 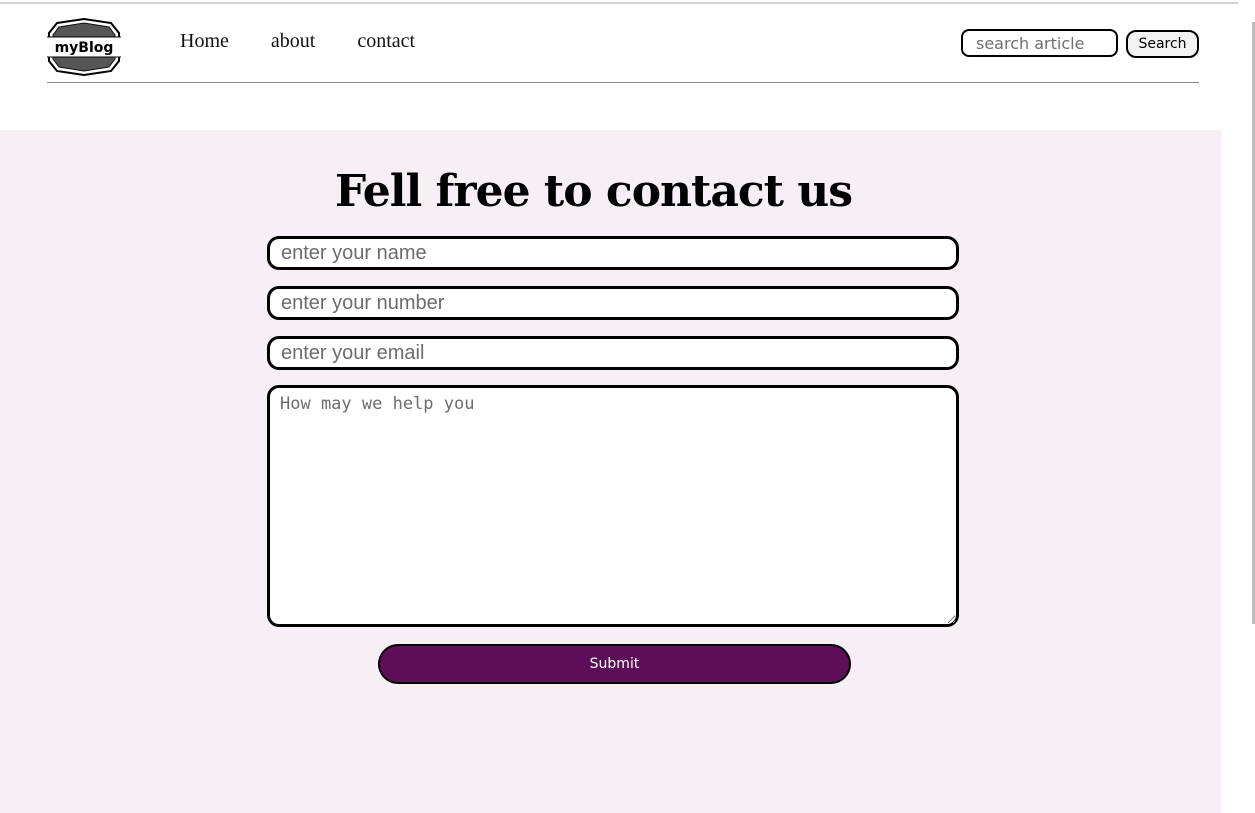 What do you see at coordinates (204, 41) in the screenshot?
I see `nav-link-home: Home` at bounding box center [204, 41].